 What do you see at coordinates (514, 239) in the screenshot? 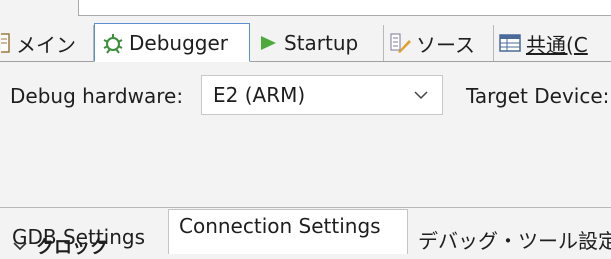
I see `tab-debug-tool-settings: デバッグ・ツール設定` at bounding box center [514, 239].